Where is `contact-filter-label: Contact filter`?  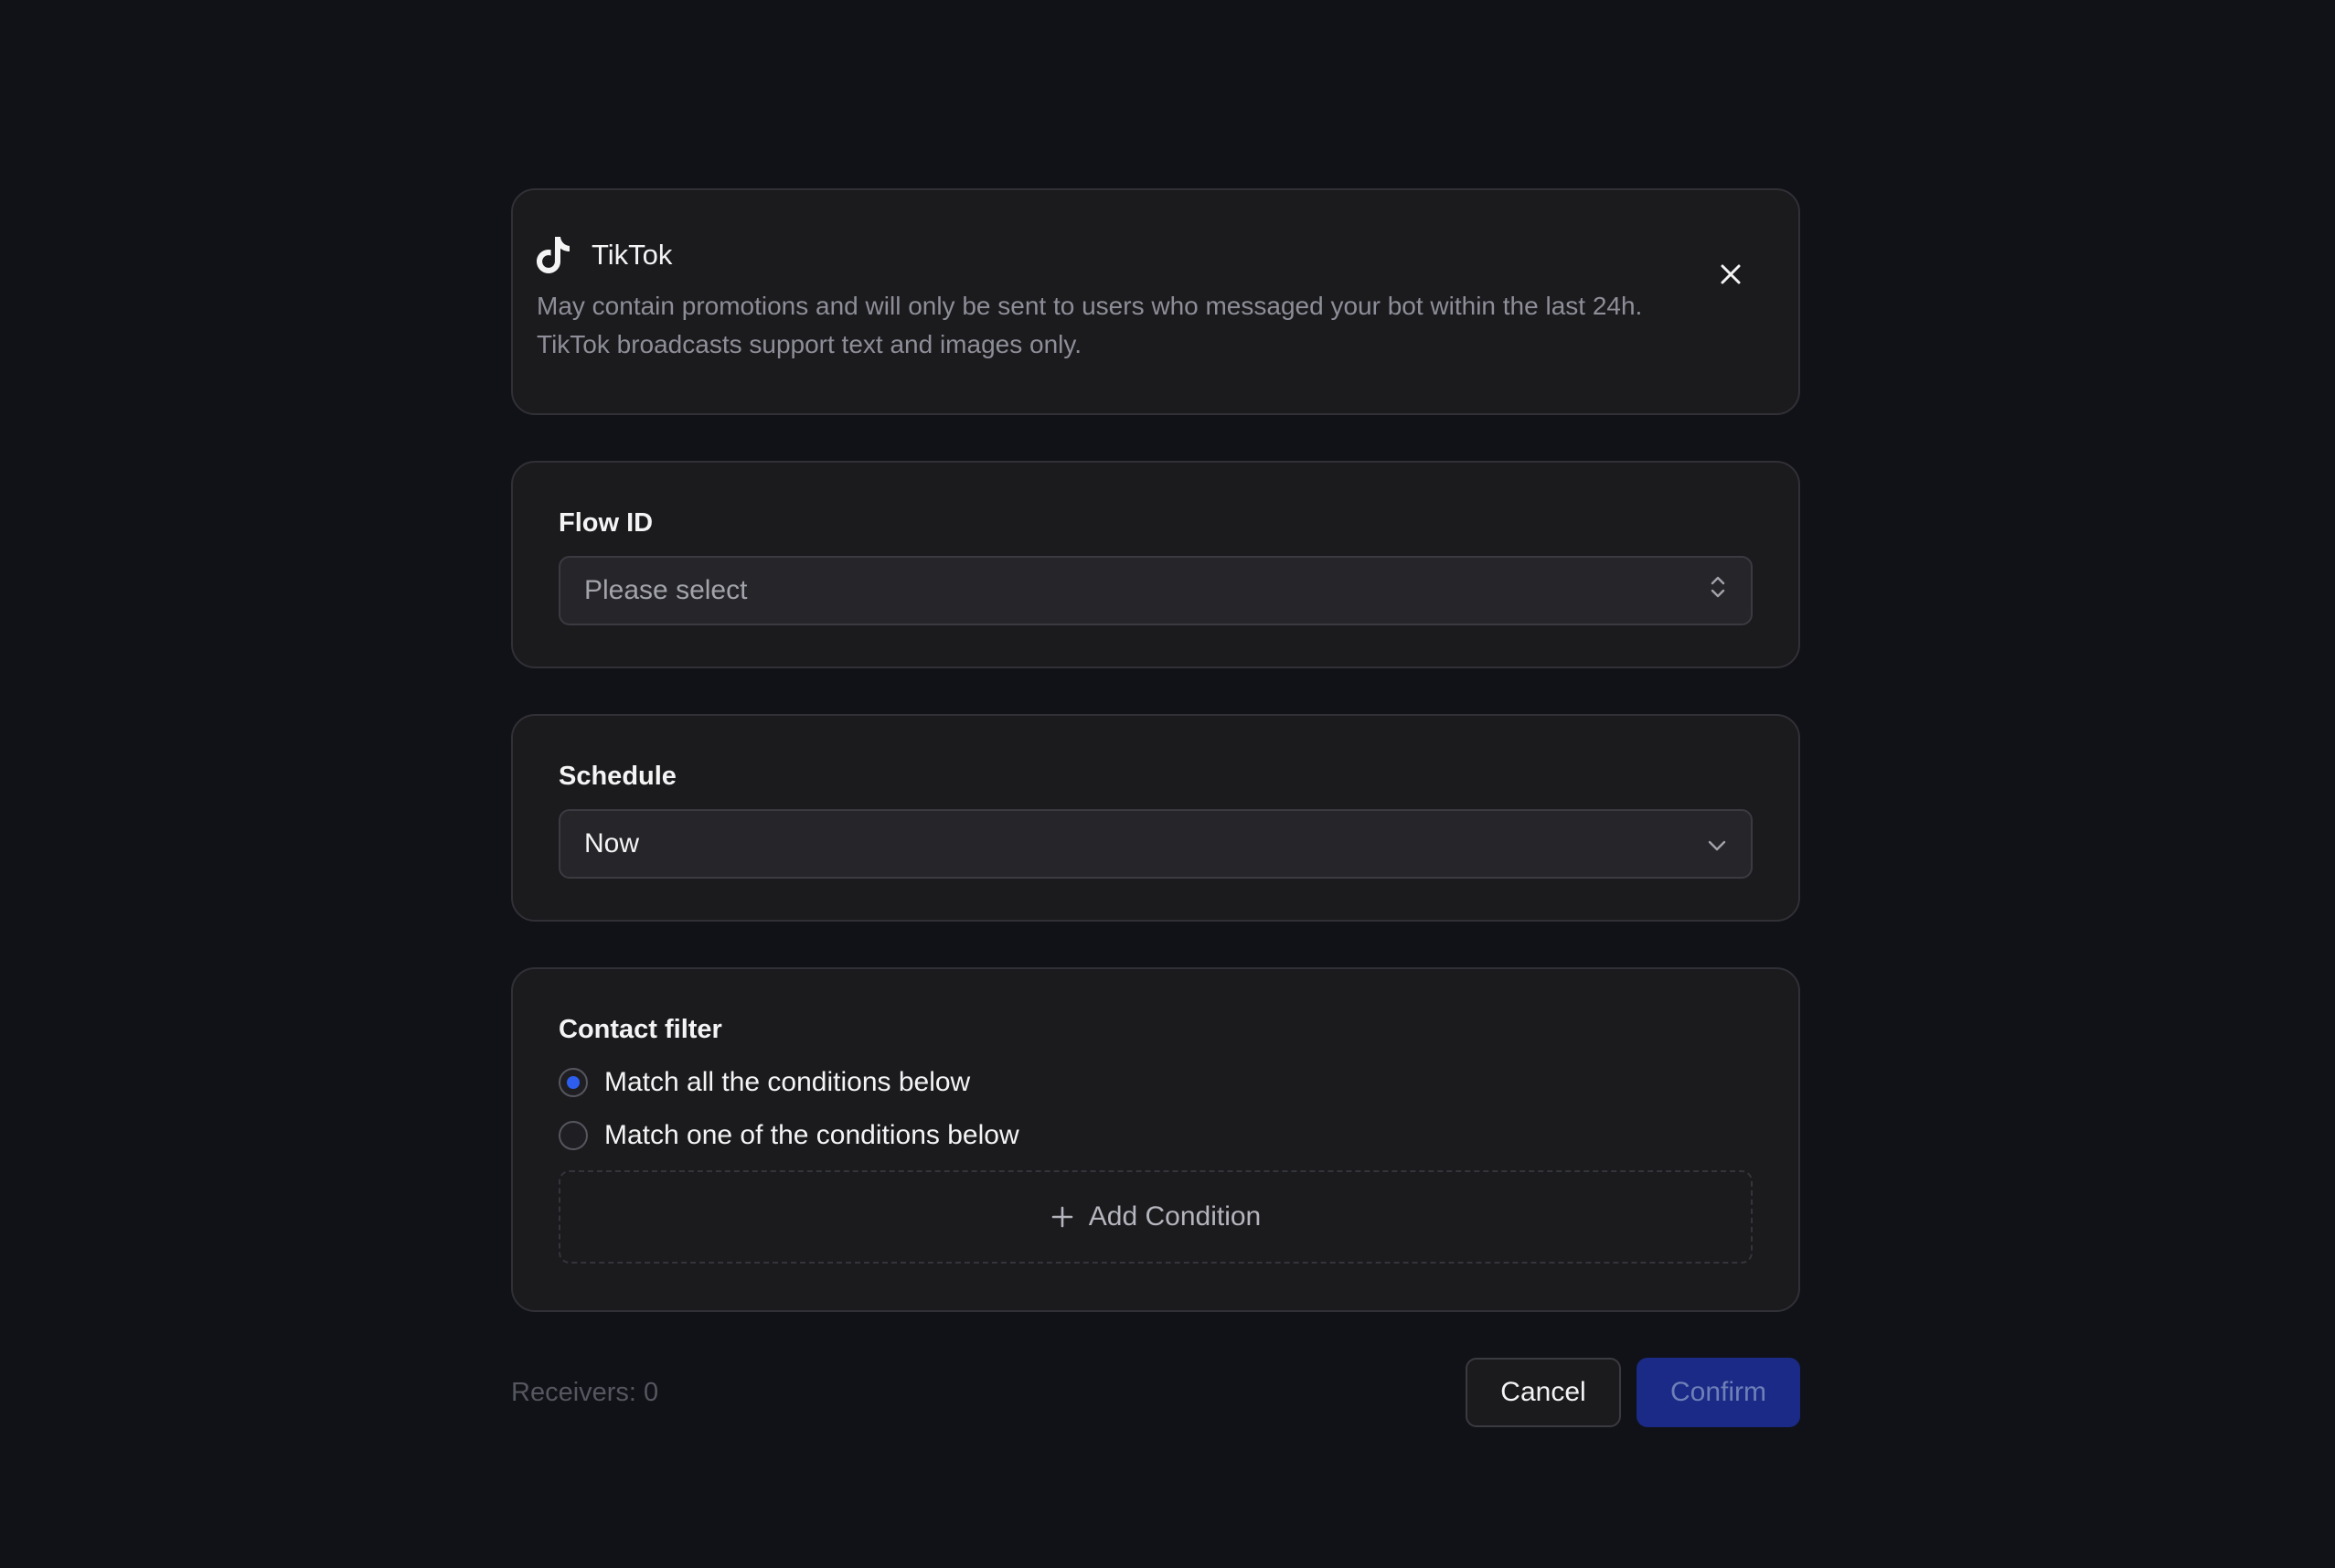 contact-filter-label: Contact filter is located at coordinates (640, 1029).